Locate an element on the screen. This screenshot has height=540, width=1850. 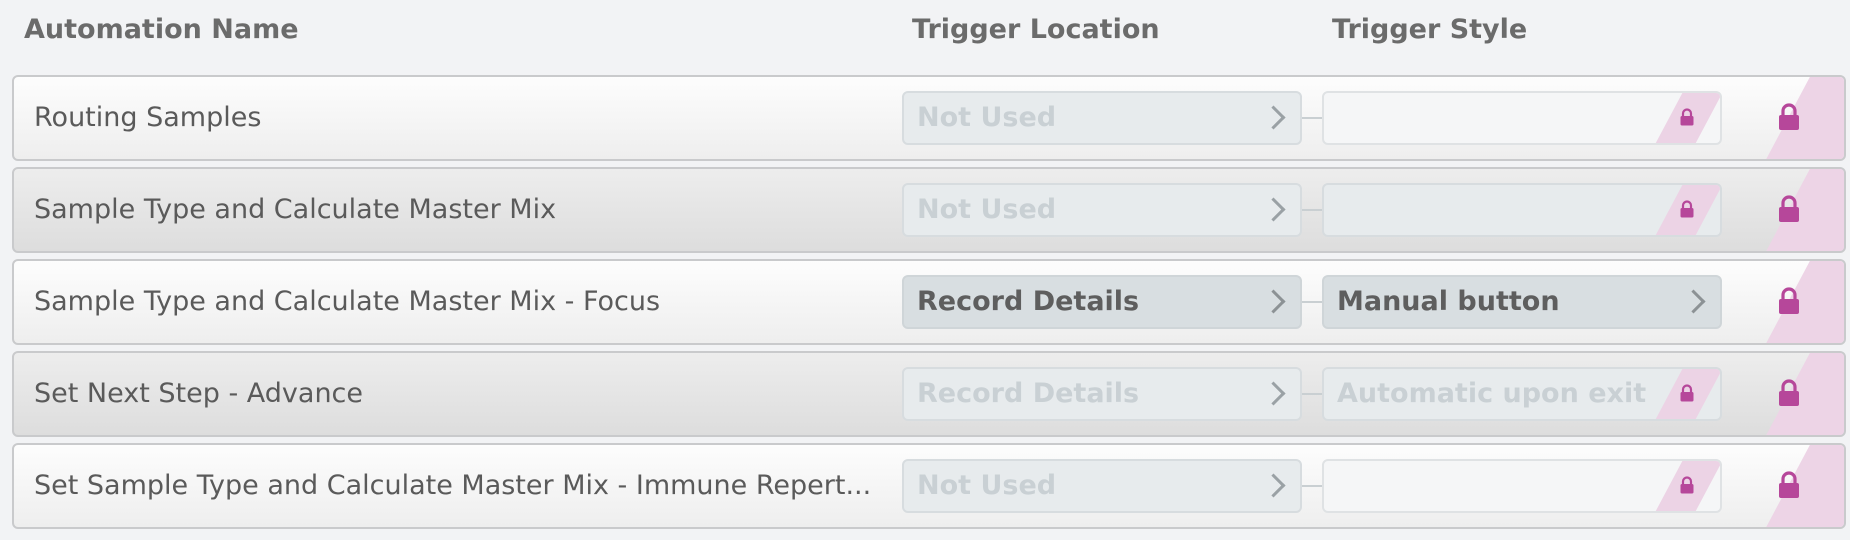
column-header-trigger-location: Trigger Location is located at coordinates (1036, 29).